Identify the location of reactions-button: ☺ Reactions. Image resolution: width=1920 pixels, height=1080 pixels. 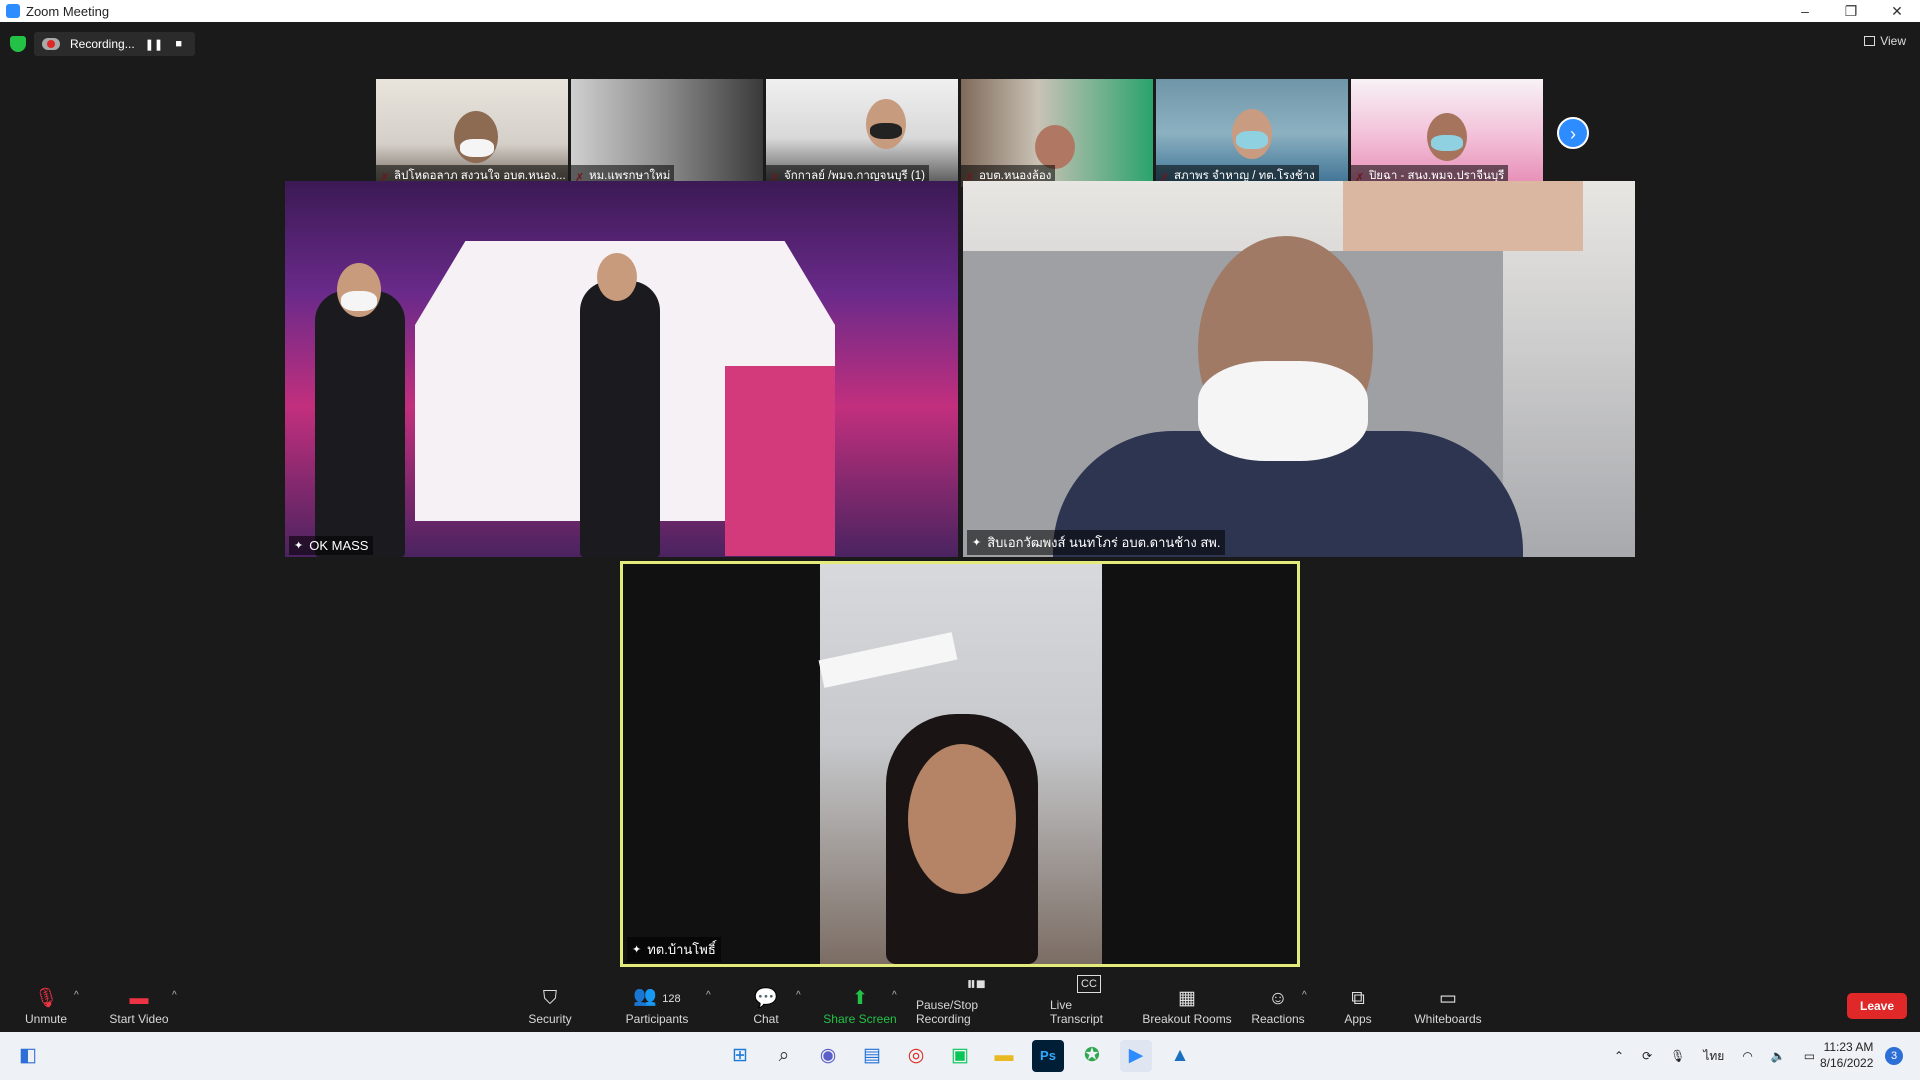
(1278, 1006).